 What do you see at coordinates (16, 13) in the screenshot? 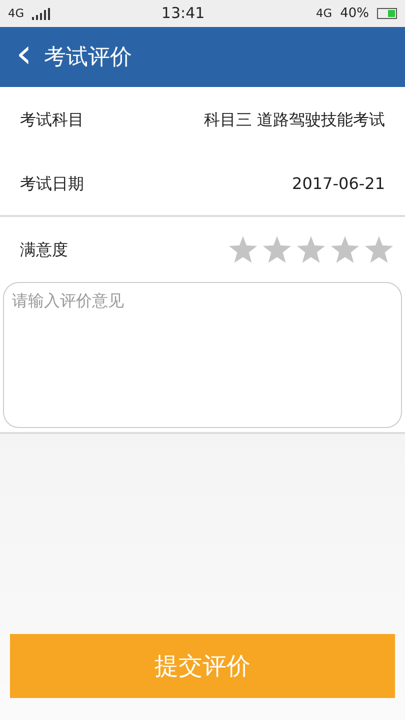
I see `network-label: 4G` at bounding box center [16, 13].